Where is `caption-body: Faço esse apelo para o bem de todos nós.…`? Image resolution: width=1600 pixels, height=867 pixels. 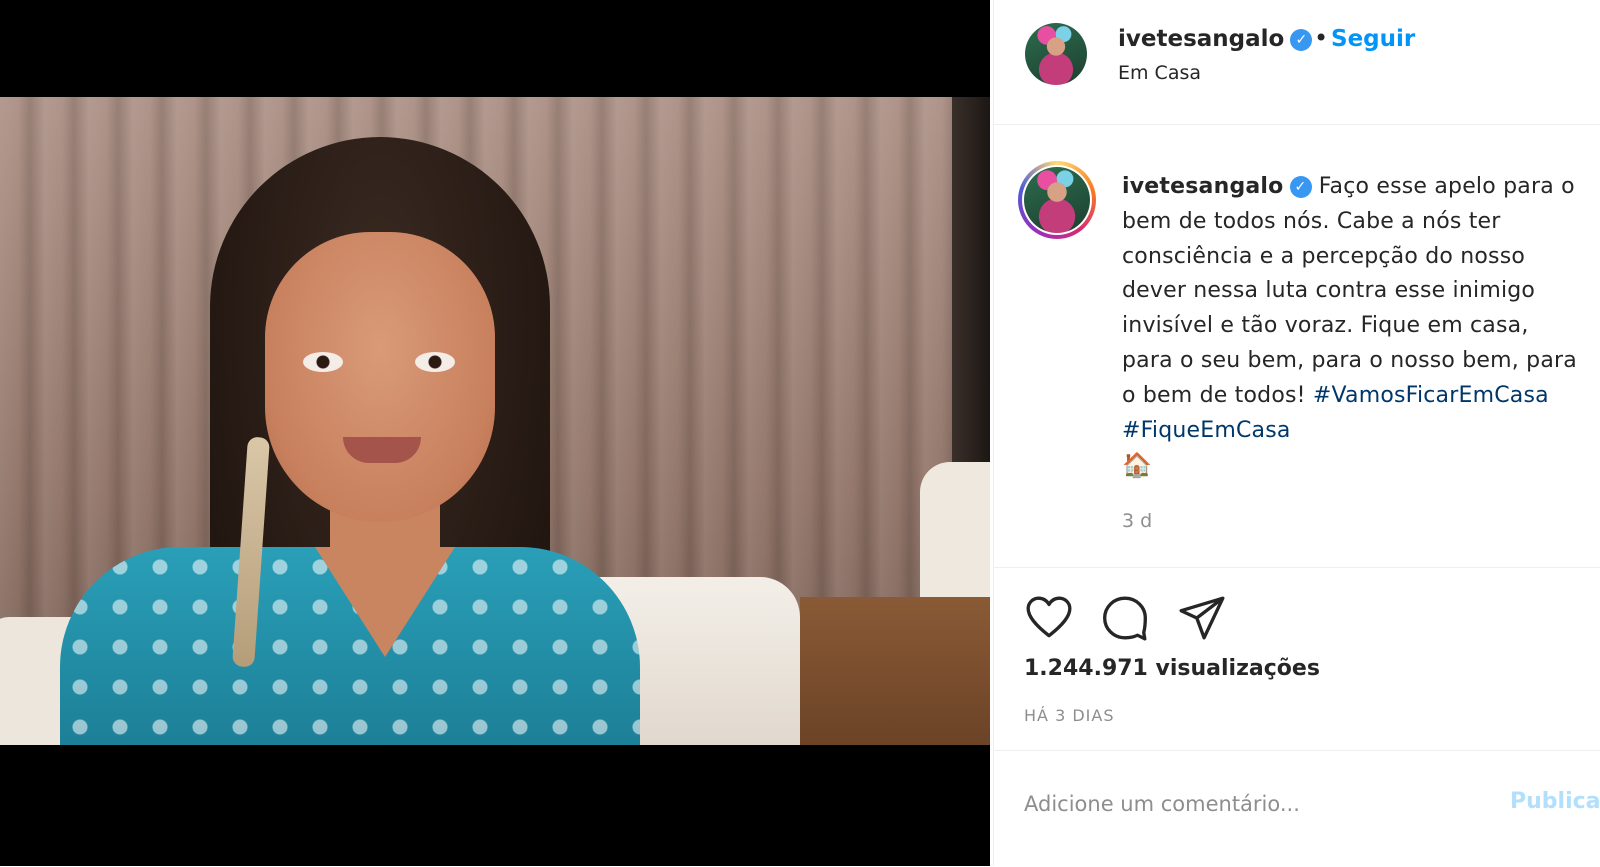
caption-body: Faço esse apelo para o bem de todos nós.… is located at coordinates (1349, 291).